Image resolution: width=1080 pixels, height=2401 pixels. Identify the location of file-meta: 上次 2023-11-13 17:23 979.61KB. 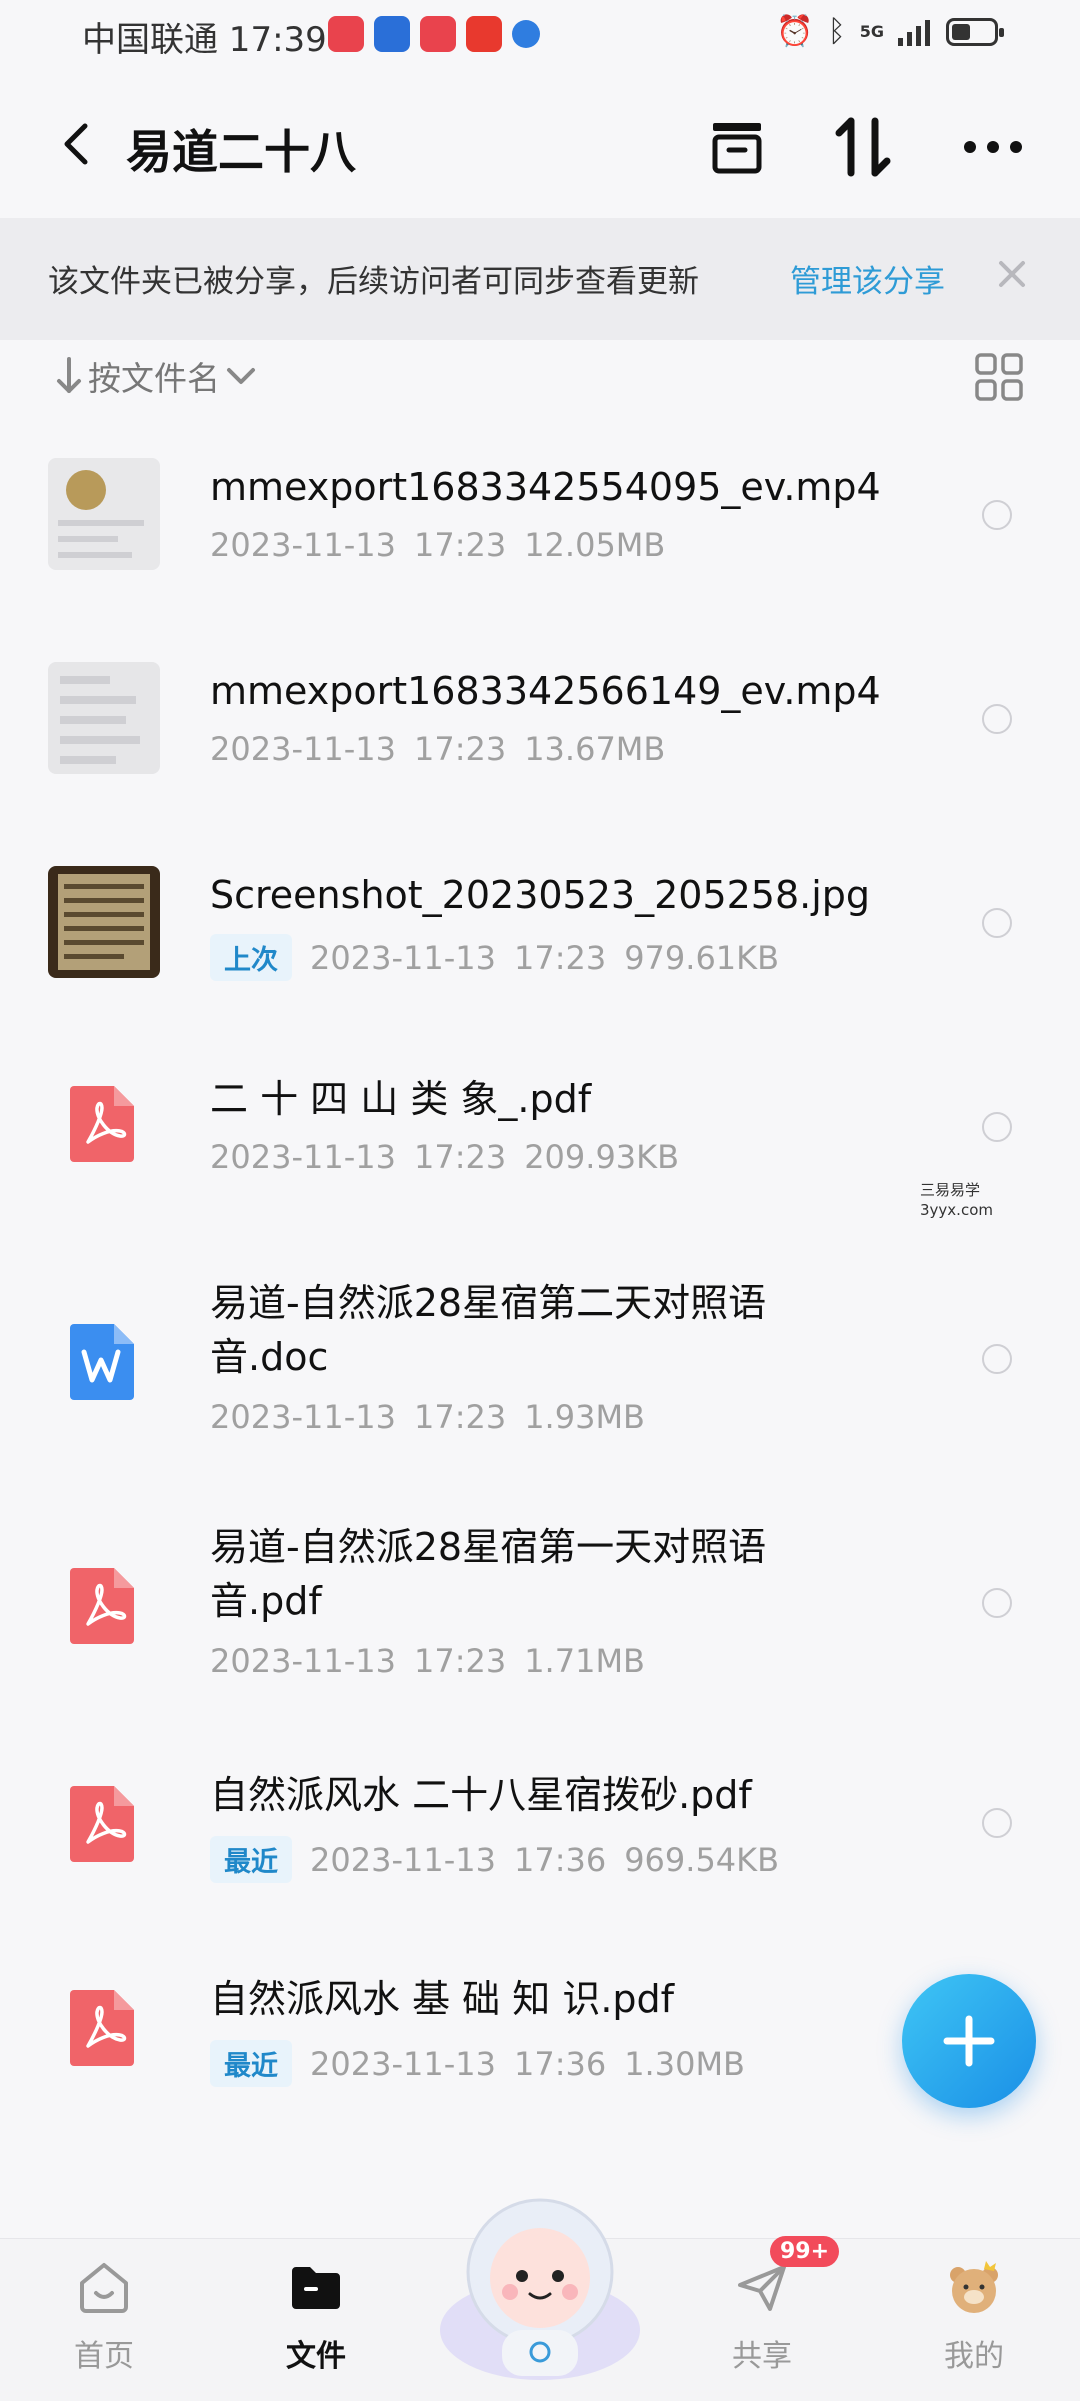
(494, 957).